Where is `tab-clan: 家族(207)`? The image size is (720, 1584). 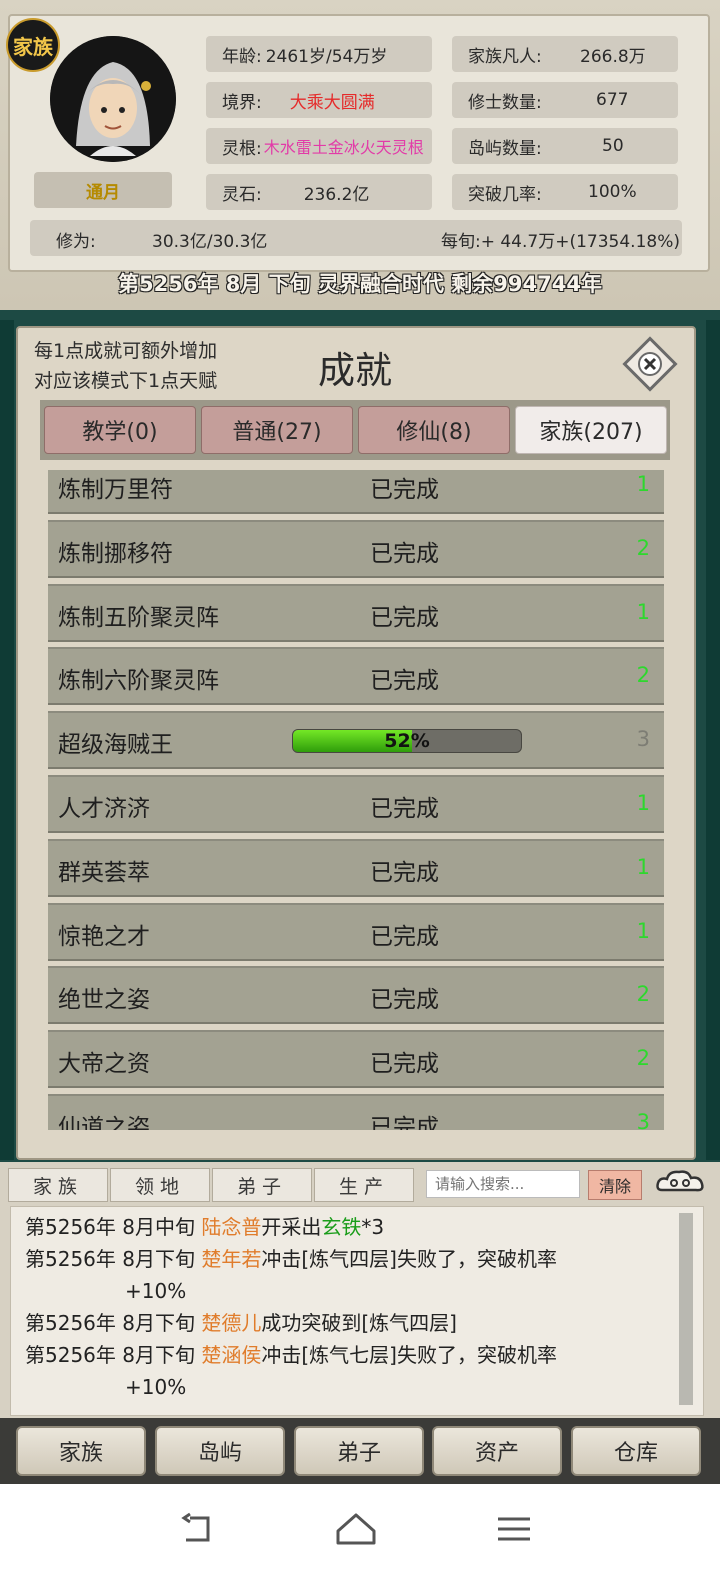 tab-clan: 家族(207) is located at coordinates (591, 430).